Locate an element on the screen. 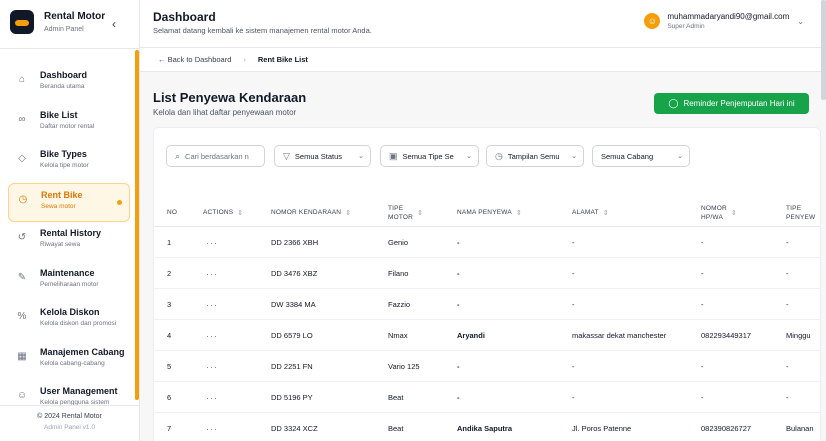 This screenshot has height=441, width=826. sidebar-item-desc: Kelola diskon dan promosi is located at coordinates (78, 323).